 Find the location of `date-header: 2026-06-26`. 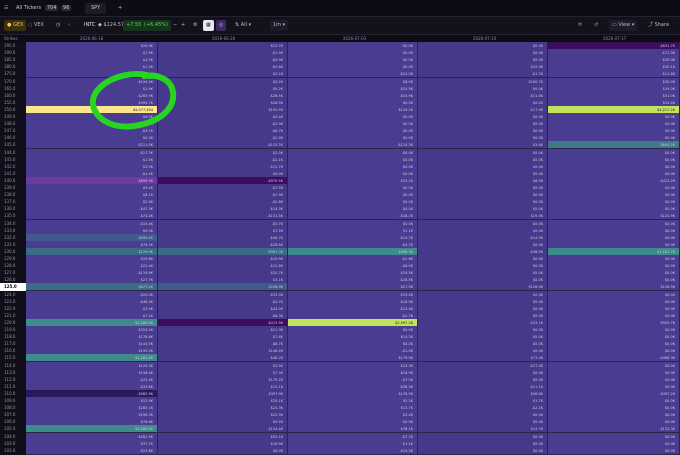

date-header: 2026-06-26 is located at coordinates (223, 38).